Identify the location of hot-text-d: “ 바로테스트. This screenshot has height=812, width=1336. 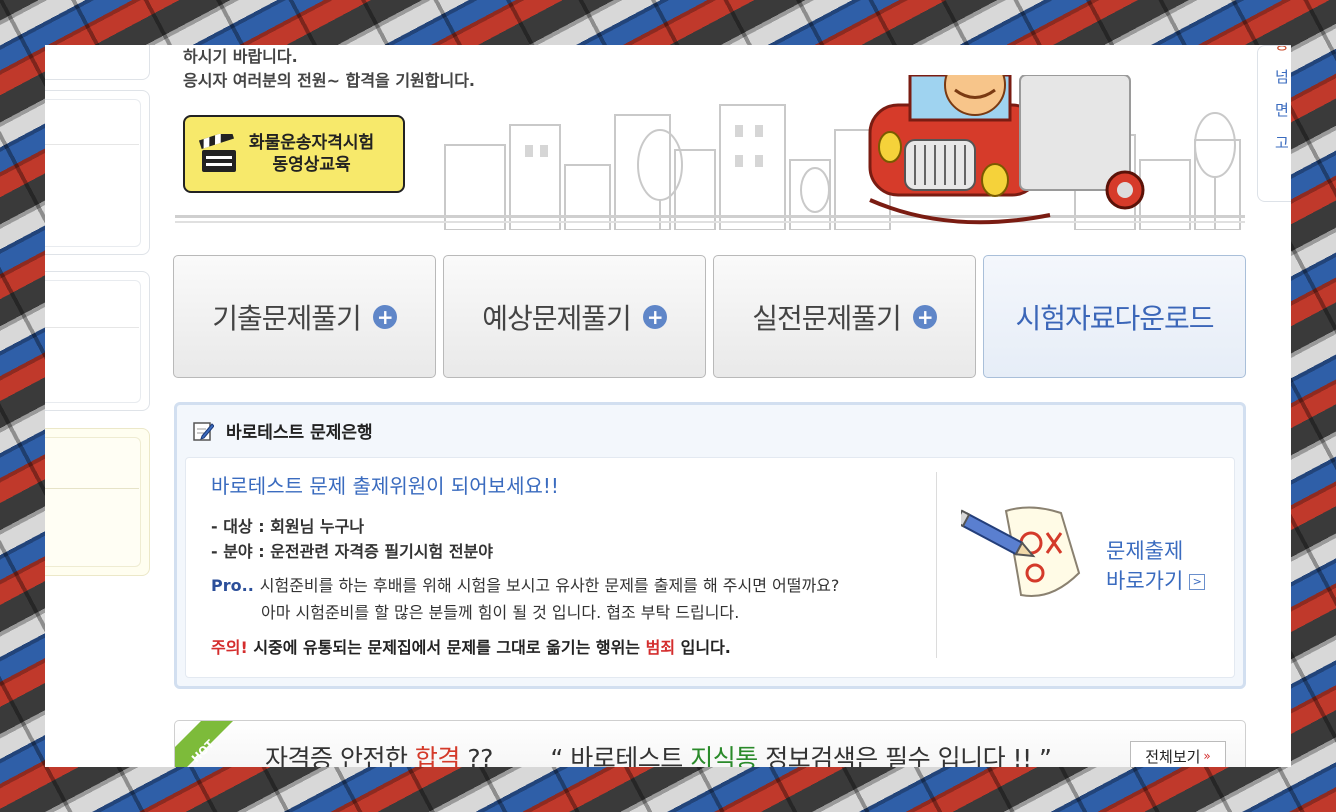
(616, 755).